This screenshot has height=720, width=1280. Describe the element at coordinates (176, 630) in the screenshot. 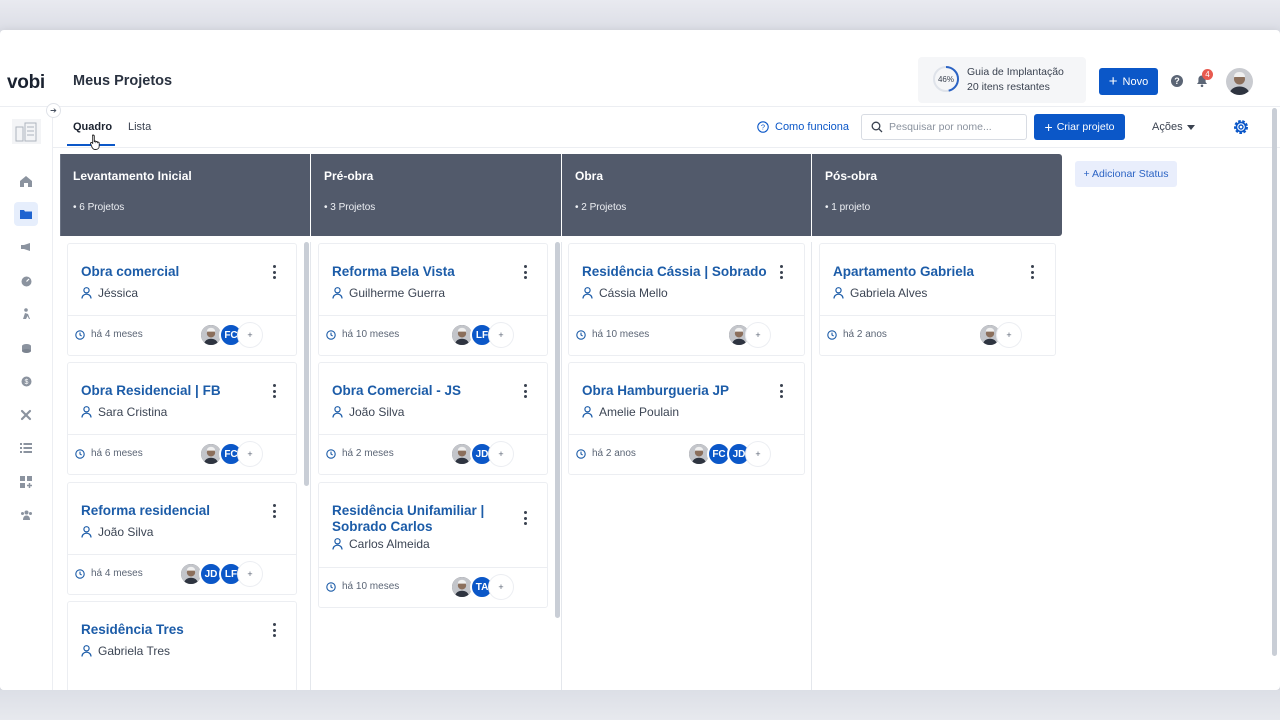

I see `project-title: Residência Tres` at that location.